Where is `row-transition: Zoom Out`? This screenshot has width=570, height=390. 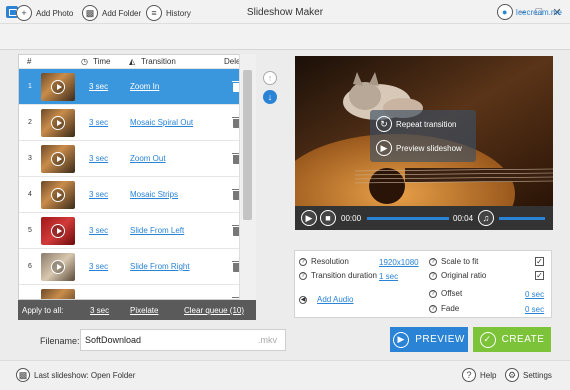
row-transition: Zoom Out is located at coordinates (148, 158).